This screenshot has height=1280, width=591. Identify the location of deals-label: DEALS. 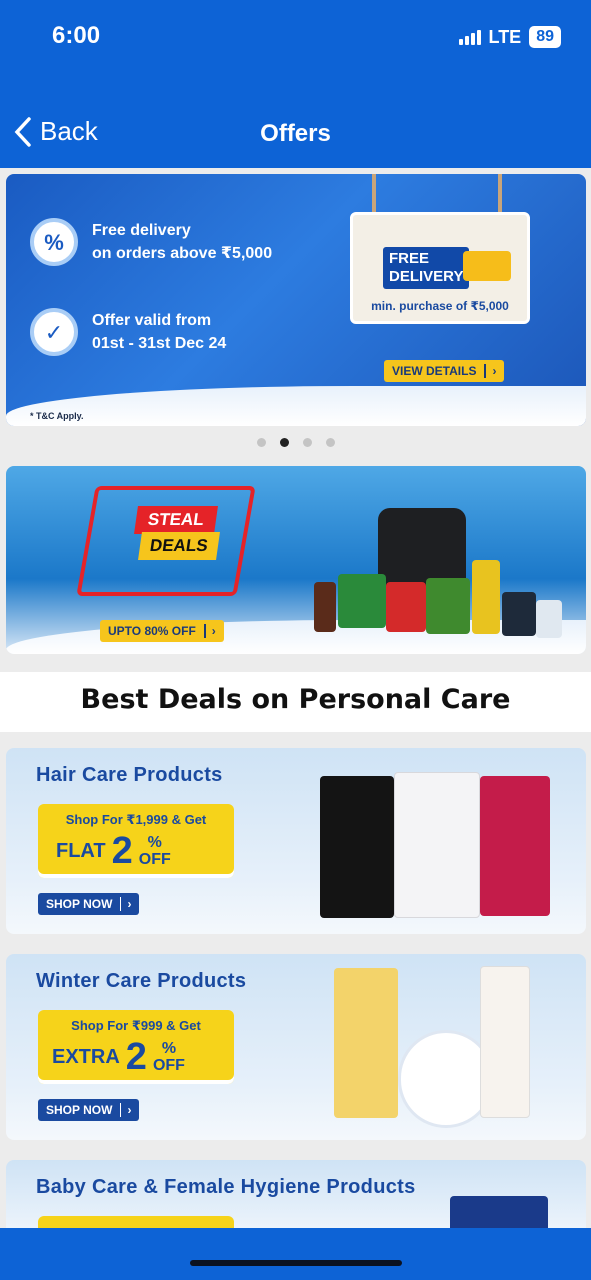
(179, 546).